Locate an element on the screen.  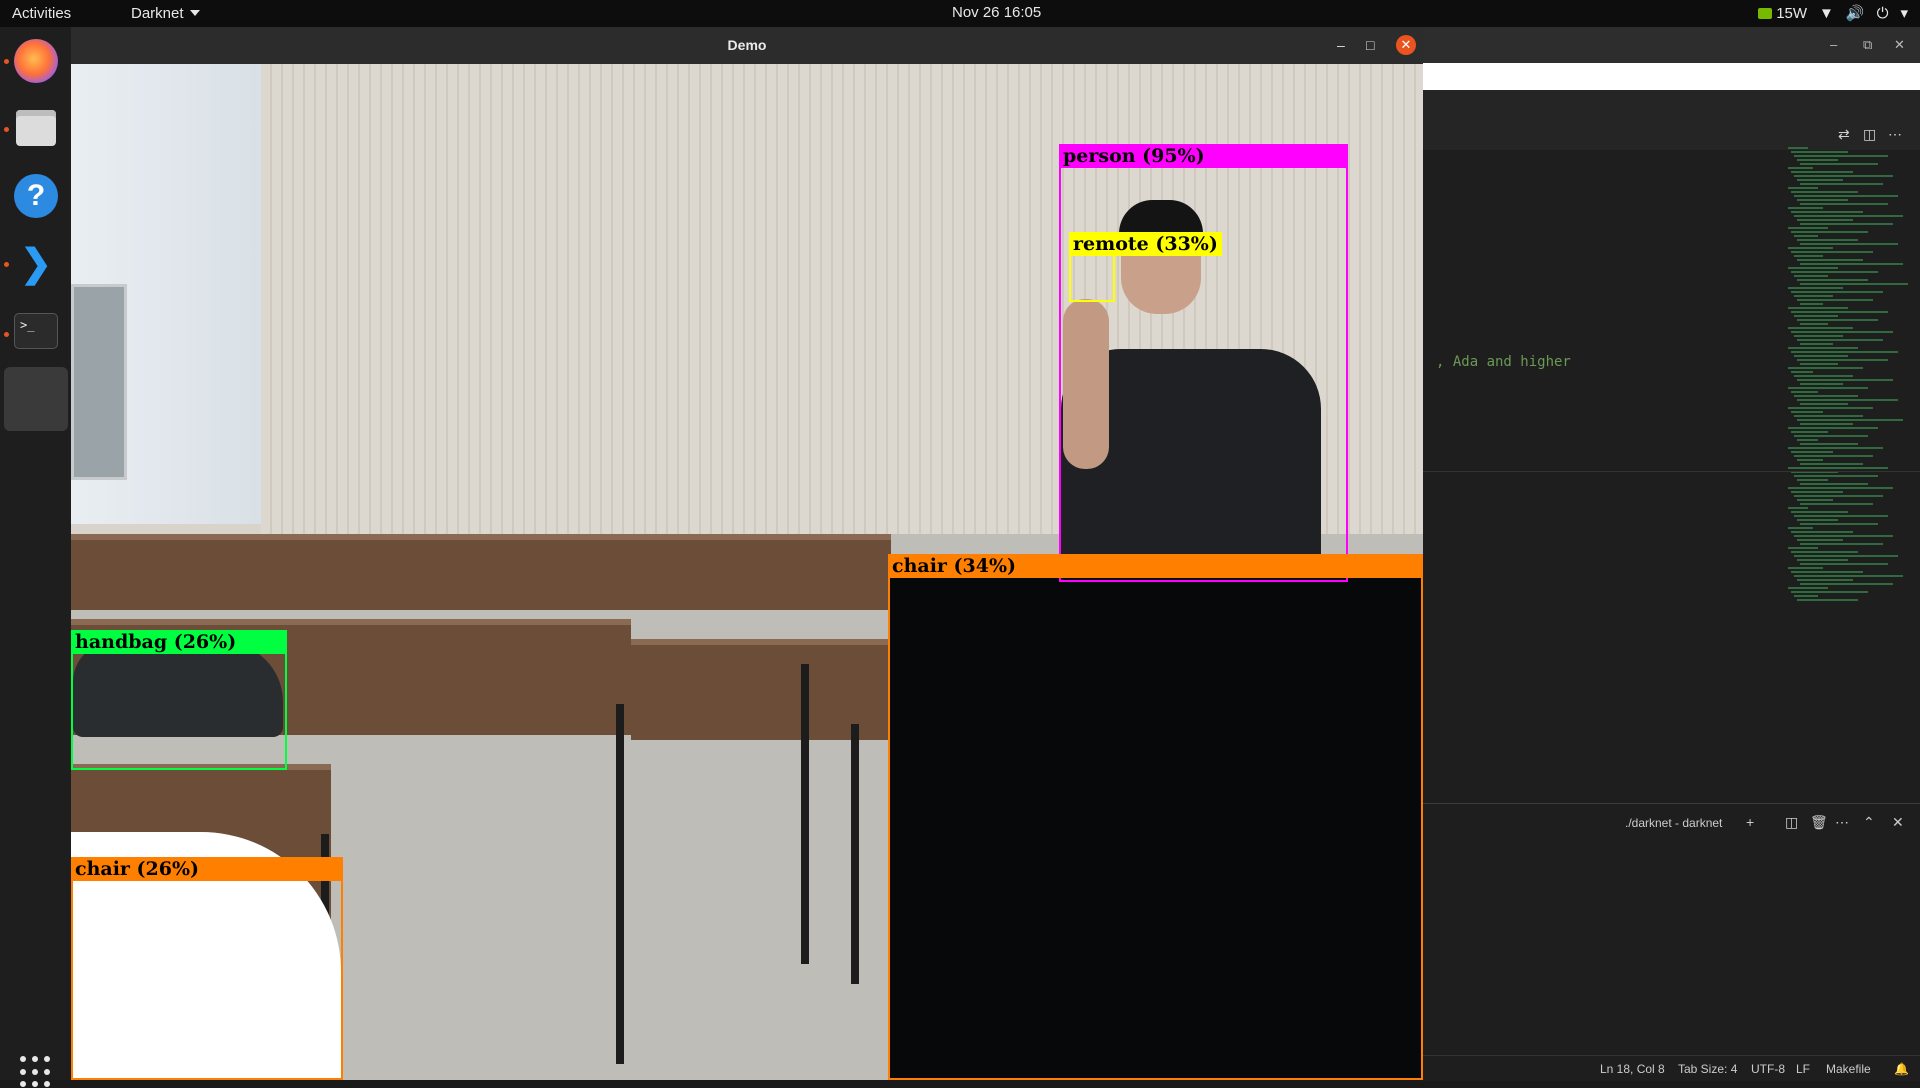
maximize-icon: □ is located at coordinates (1370, 45).